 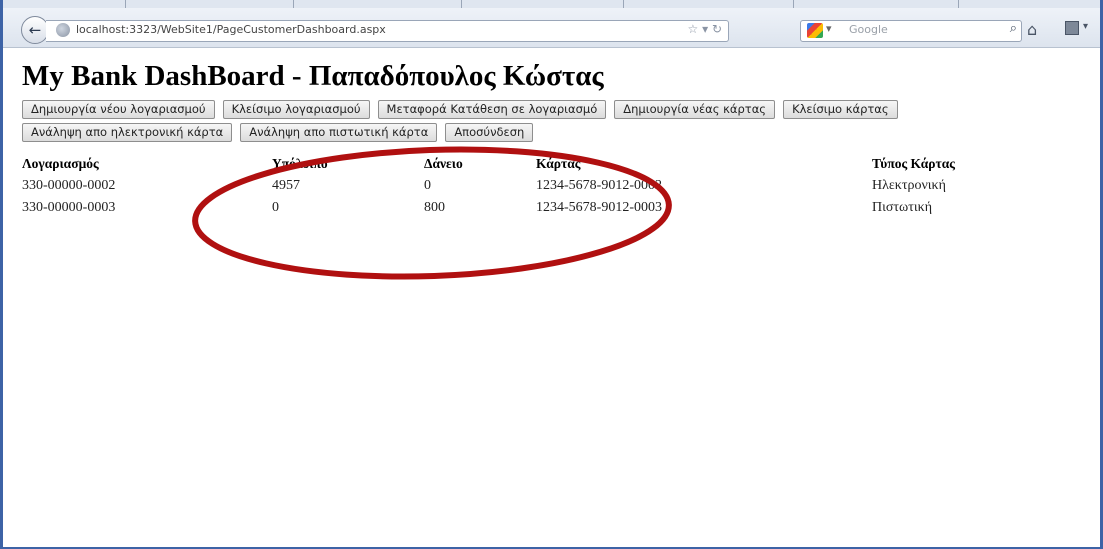 What do you see at coordinates (296, 109) in the screenshot?
I see `close-account-button: Κλείσιμο λογαριασμού` at bounding box center [296, 109].